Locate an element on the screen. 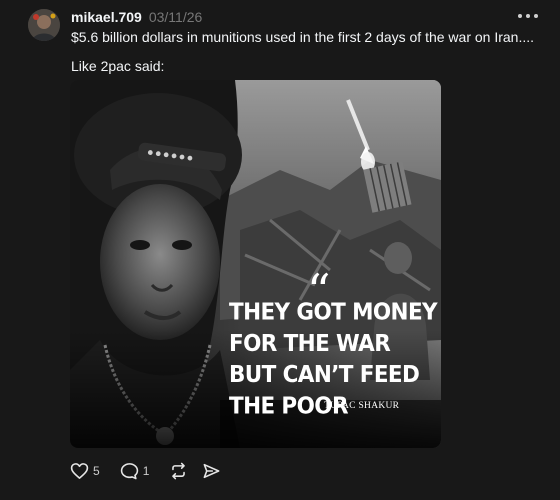  repost-icon is located at coordinates (178, 471).